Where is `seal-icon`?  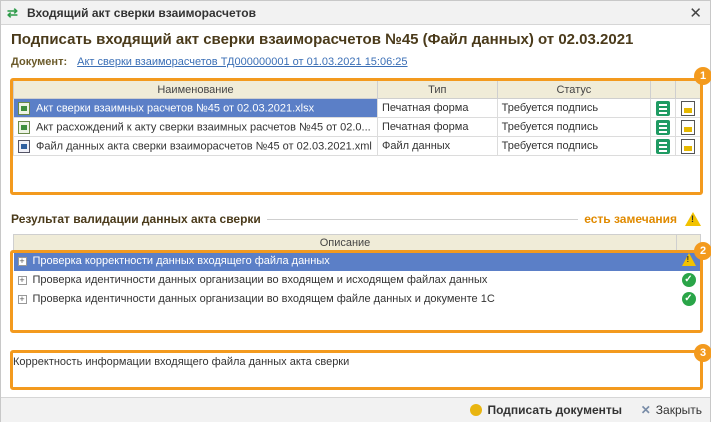
seal-icon is located at coordinates (476, 410).